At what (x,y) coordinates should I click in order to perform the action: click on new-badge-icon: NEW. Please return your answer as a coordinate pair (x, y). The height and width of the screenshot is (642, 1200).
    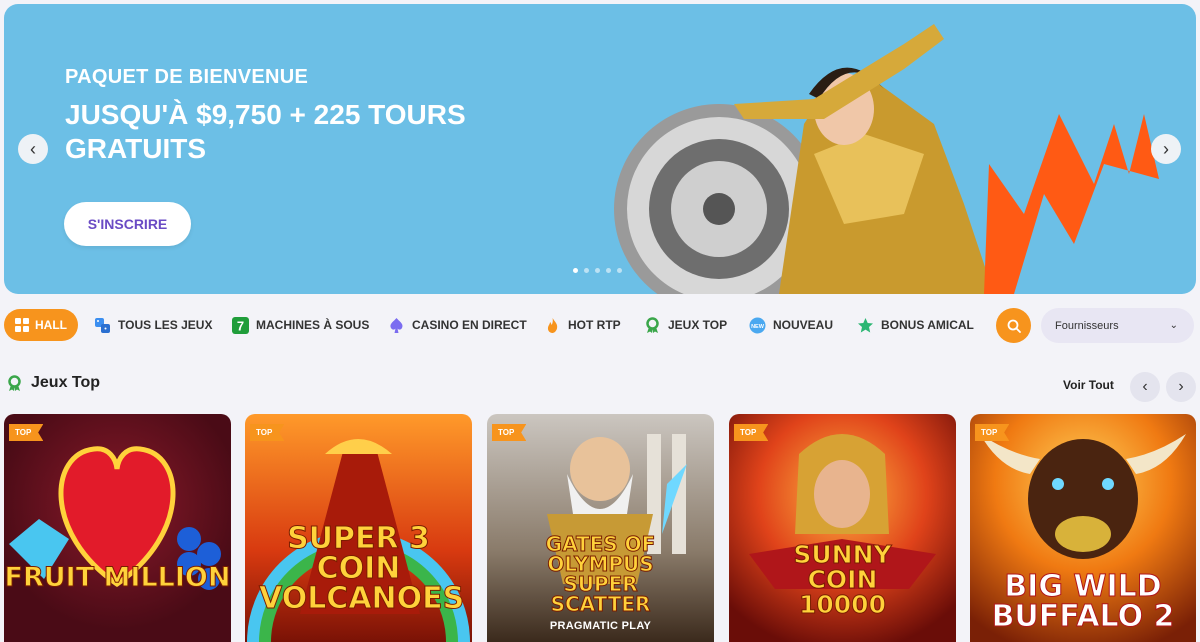
    Looking at the image, I should click on (757, 325).